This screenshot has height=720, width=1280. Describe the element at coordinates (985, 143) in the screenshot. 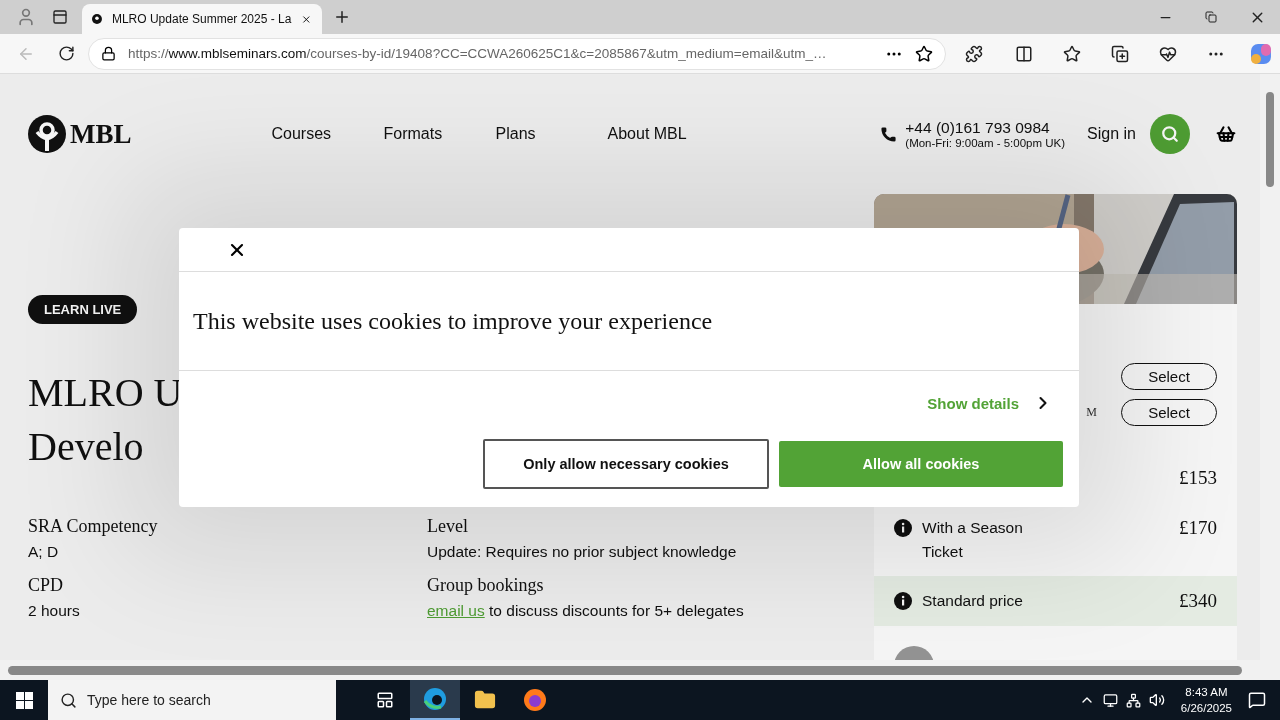

I see `opening-hours: (Mon-Fri: 9:00am - 5:00pm UK)` at that location.